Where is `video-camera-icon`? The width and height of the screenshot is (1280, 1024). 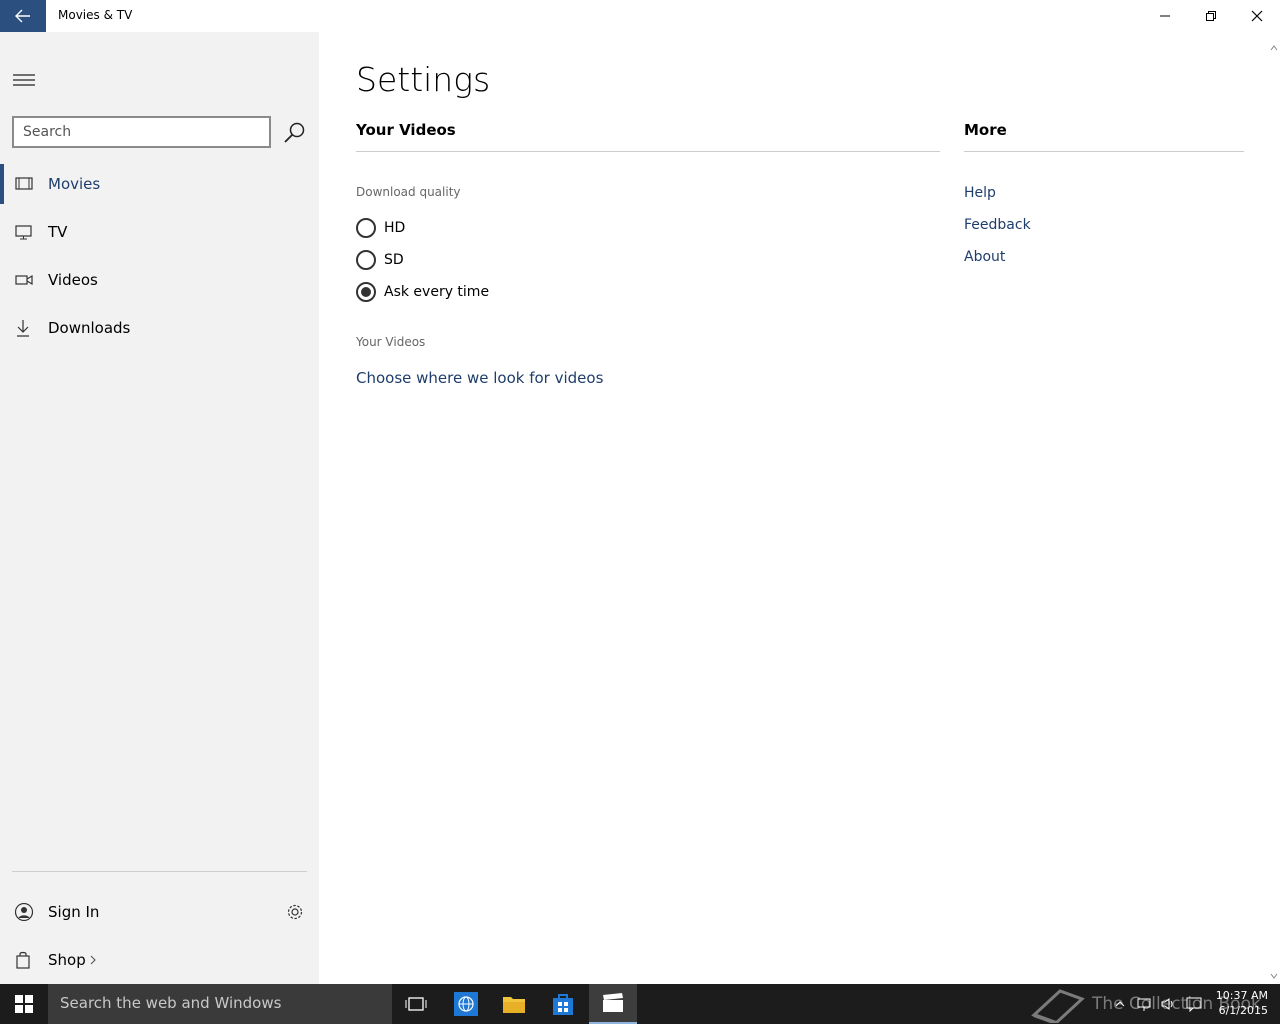
video-camera-icon is located at coordinates (24, 280).